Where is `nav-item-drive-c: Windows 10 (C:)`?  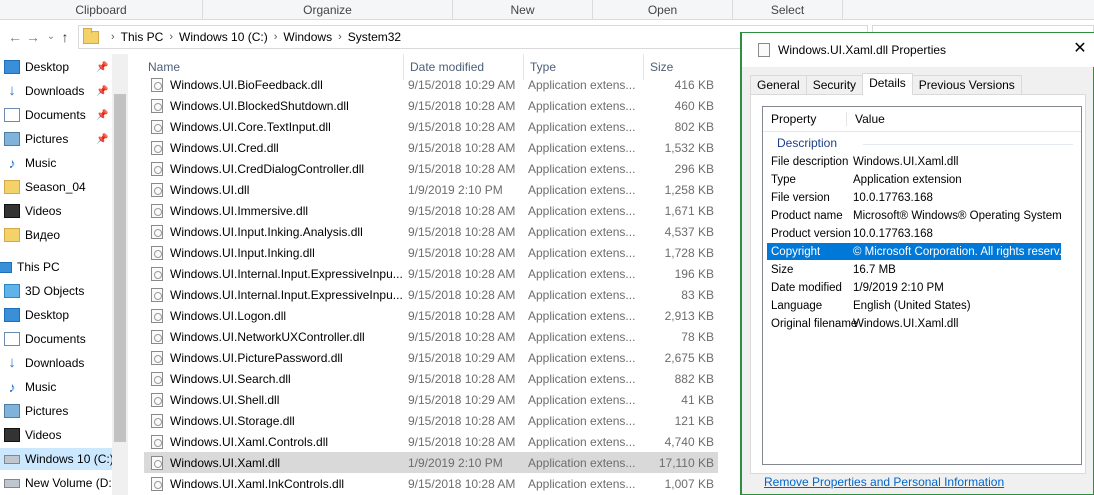 nav-item-drive-c: Windows 10 (C:) is located at coordinates (57, 459).